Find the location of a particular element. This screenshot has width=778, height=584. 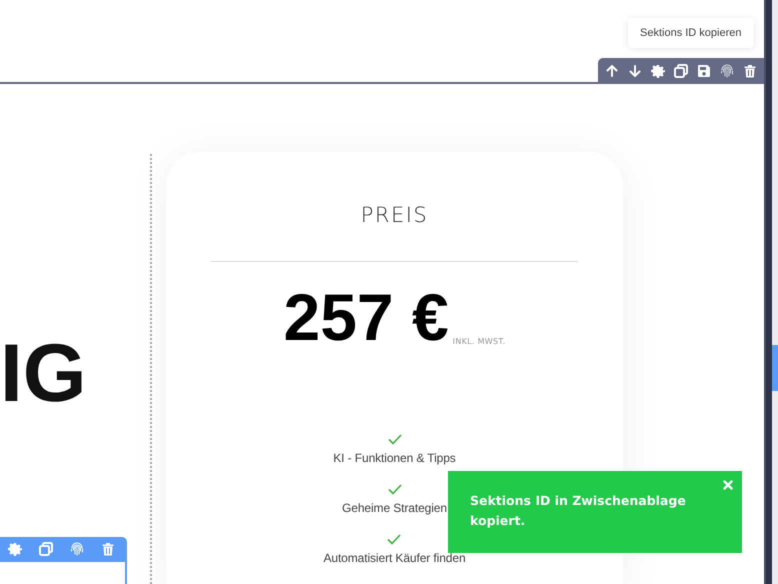

toast-message: Sektions ID in Zwischenablage kopiert. is located at coordinates (578, 511).